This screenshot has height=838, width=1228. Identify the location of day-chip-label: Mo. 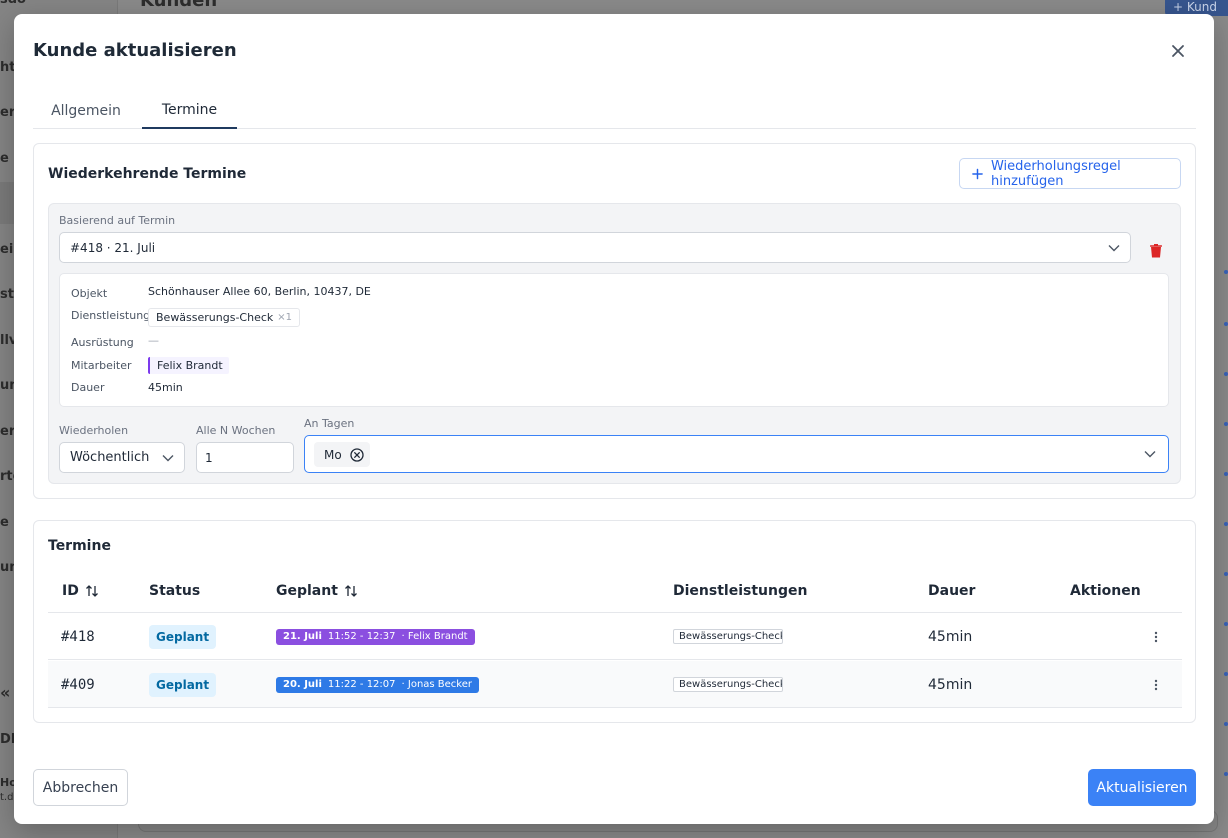
(333, 454).